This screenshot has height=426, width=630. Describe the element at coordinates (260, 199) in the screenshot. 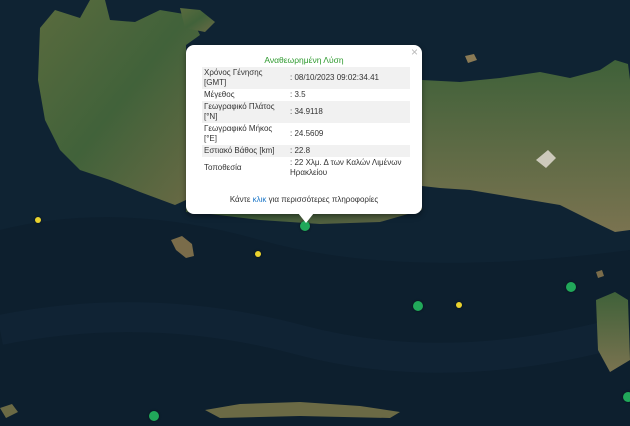

I see `more-info-link: κλικ` at that location.